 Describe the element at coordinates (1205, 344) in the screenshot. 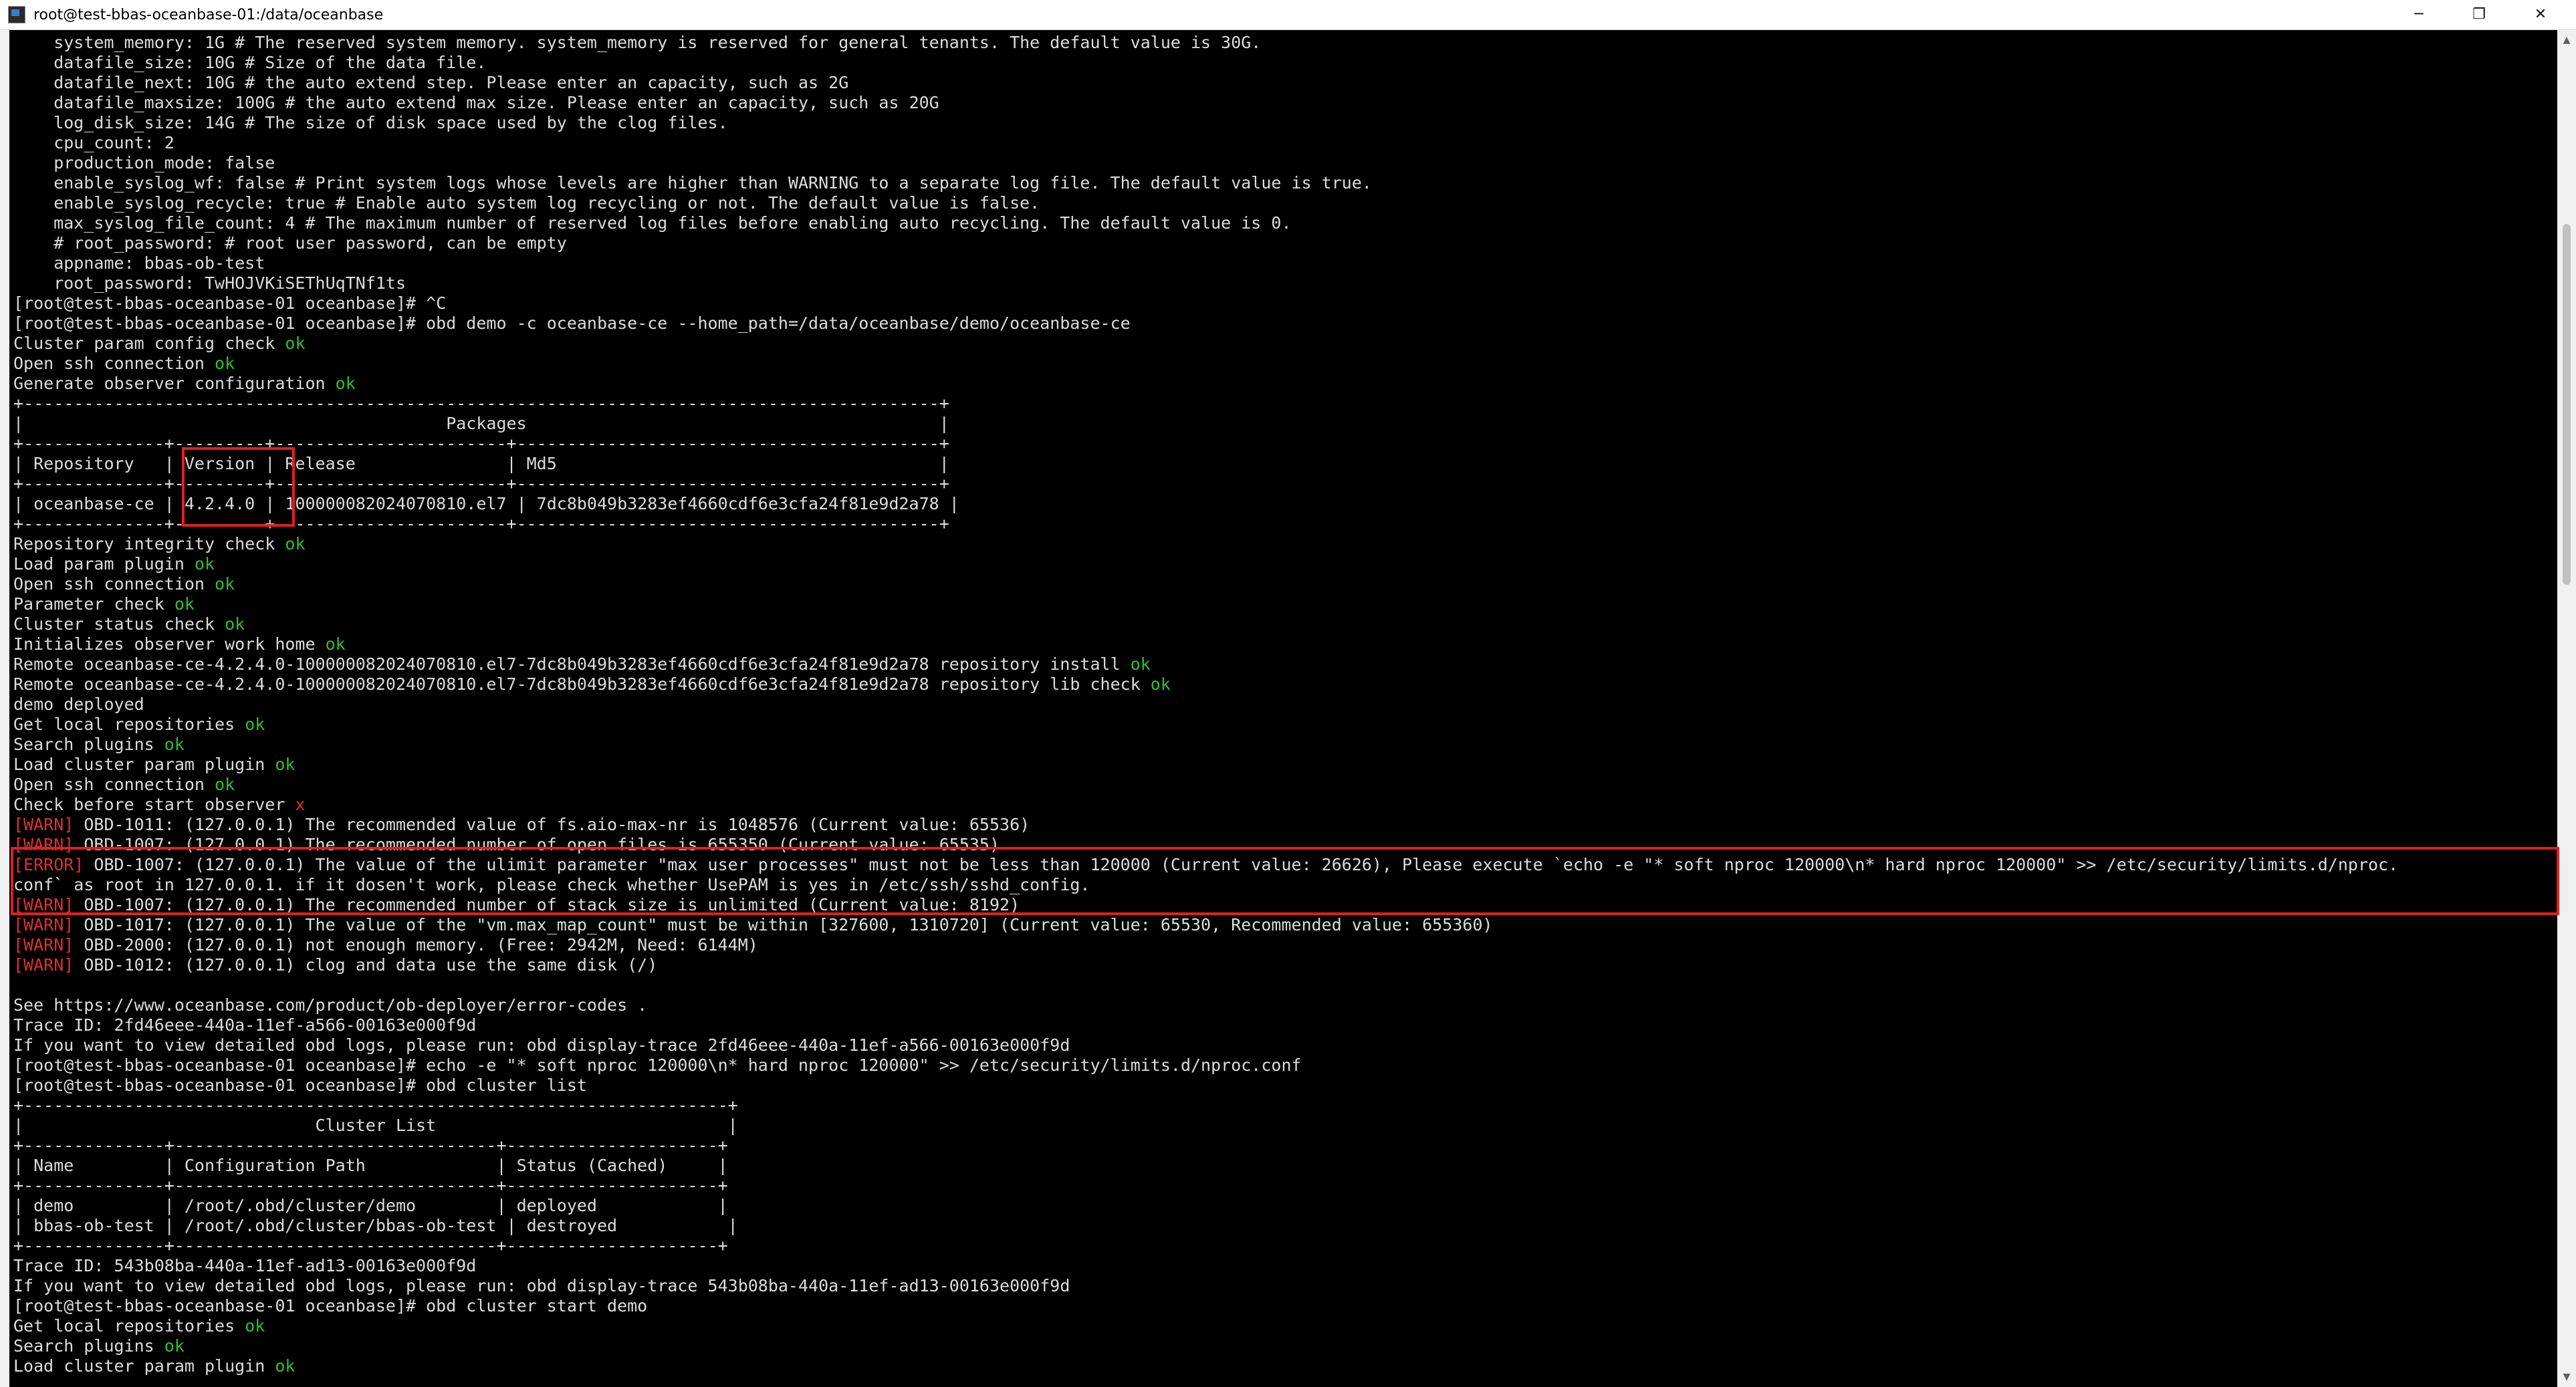

I see `terminal-line: Cluster param config check ok` at that location.